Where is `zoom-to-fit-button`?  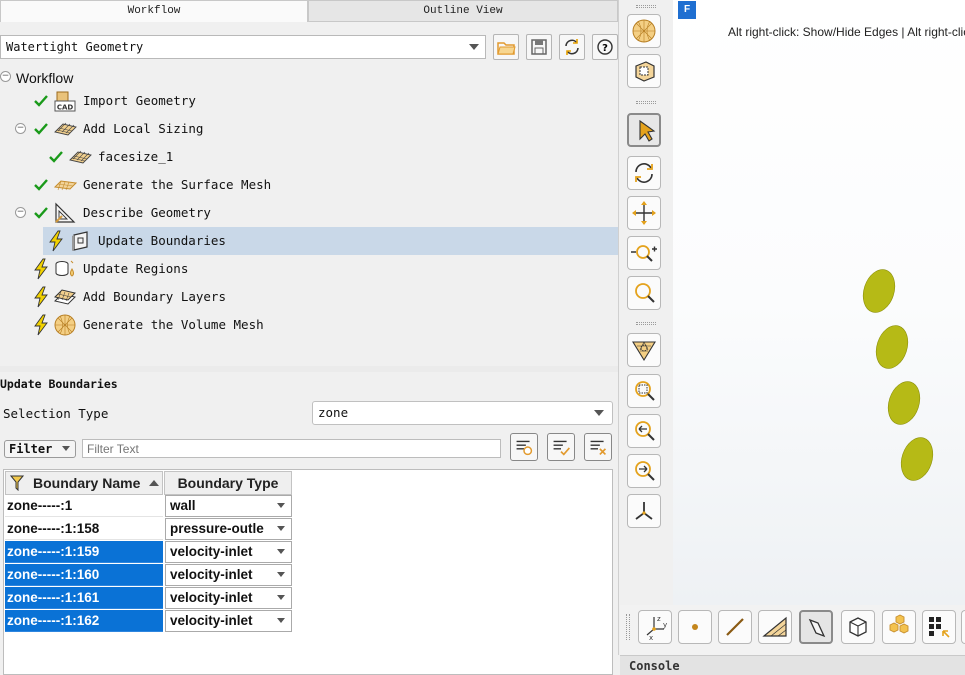
zoom-to-fit-button is located at coordinates (644, 391).